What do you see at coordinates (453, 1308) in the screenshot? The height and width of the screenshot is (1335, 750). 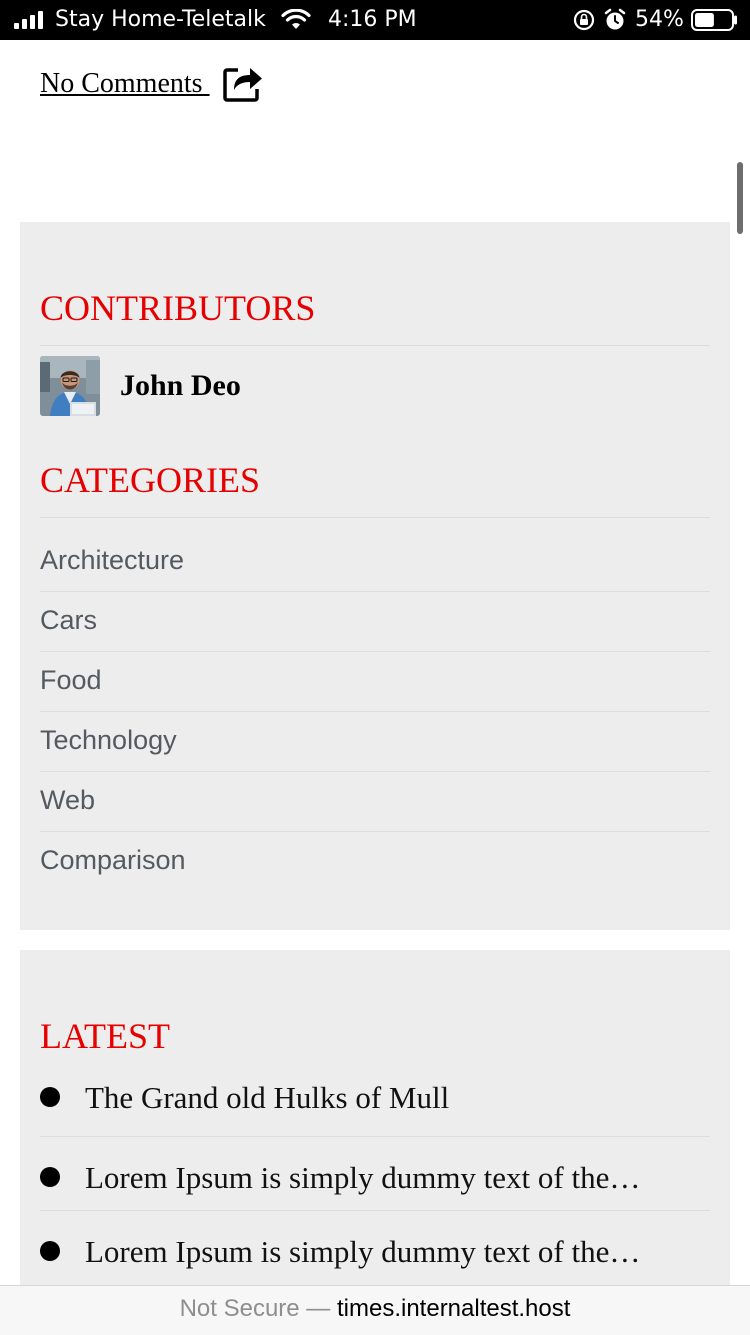 I see `url-domain: times.internaltest.host` at bounding box center [453, 1308].